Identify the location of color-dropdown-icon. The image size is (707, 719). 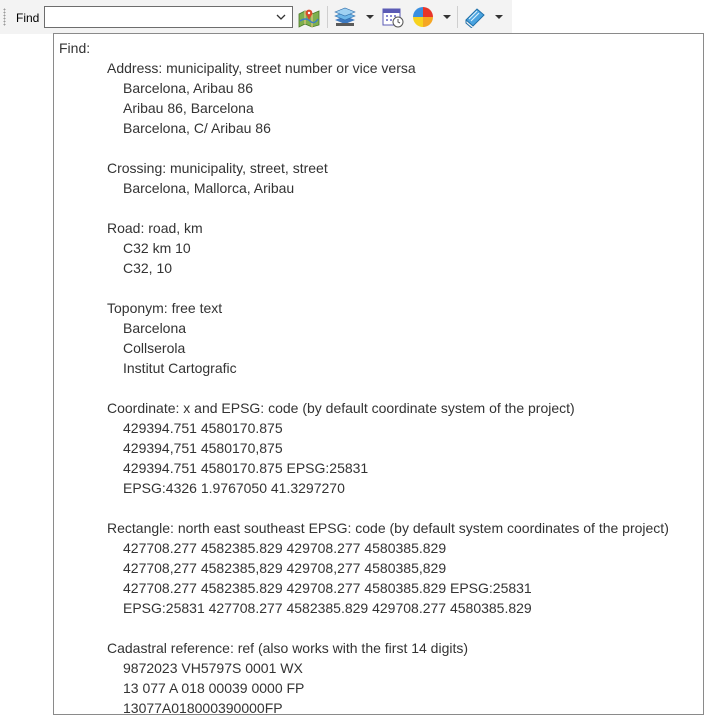
(447, 17).